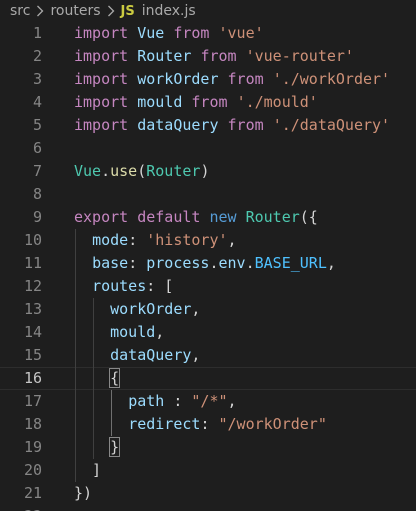  Describe the element at coordinates (124, 171) in the screenshot. I see `code-token: use` at that location.